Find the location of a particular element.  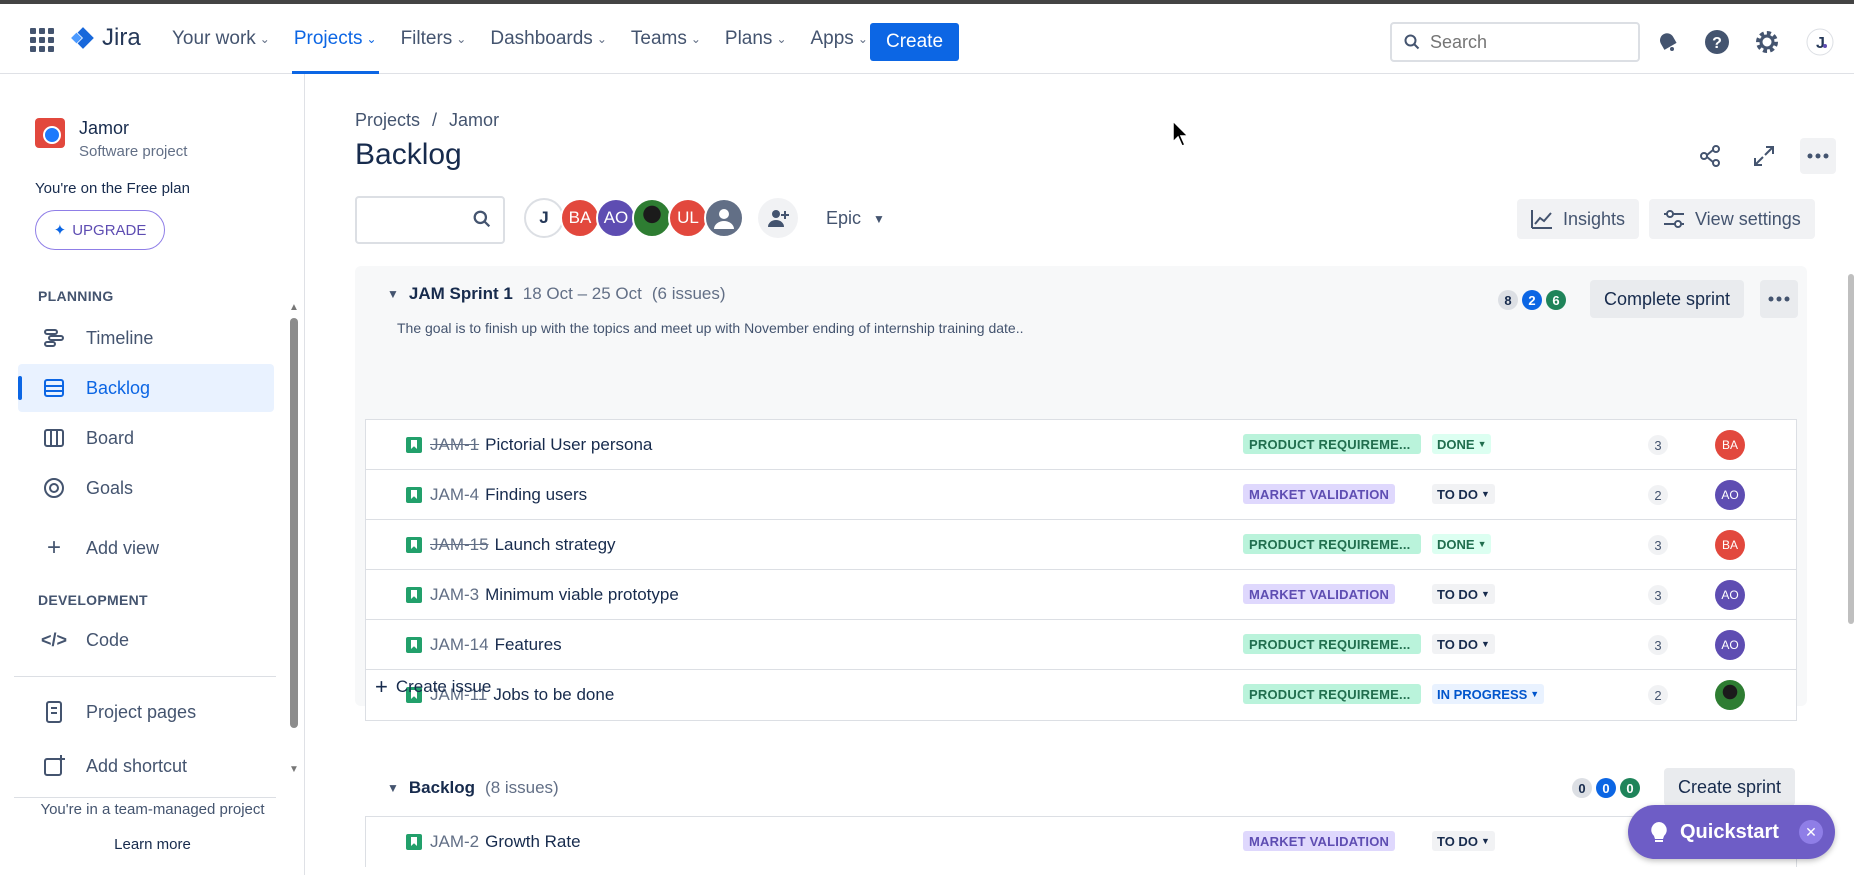

nav-apps: Apps ⌄ is located at coordinates (839, 39).